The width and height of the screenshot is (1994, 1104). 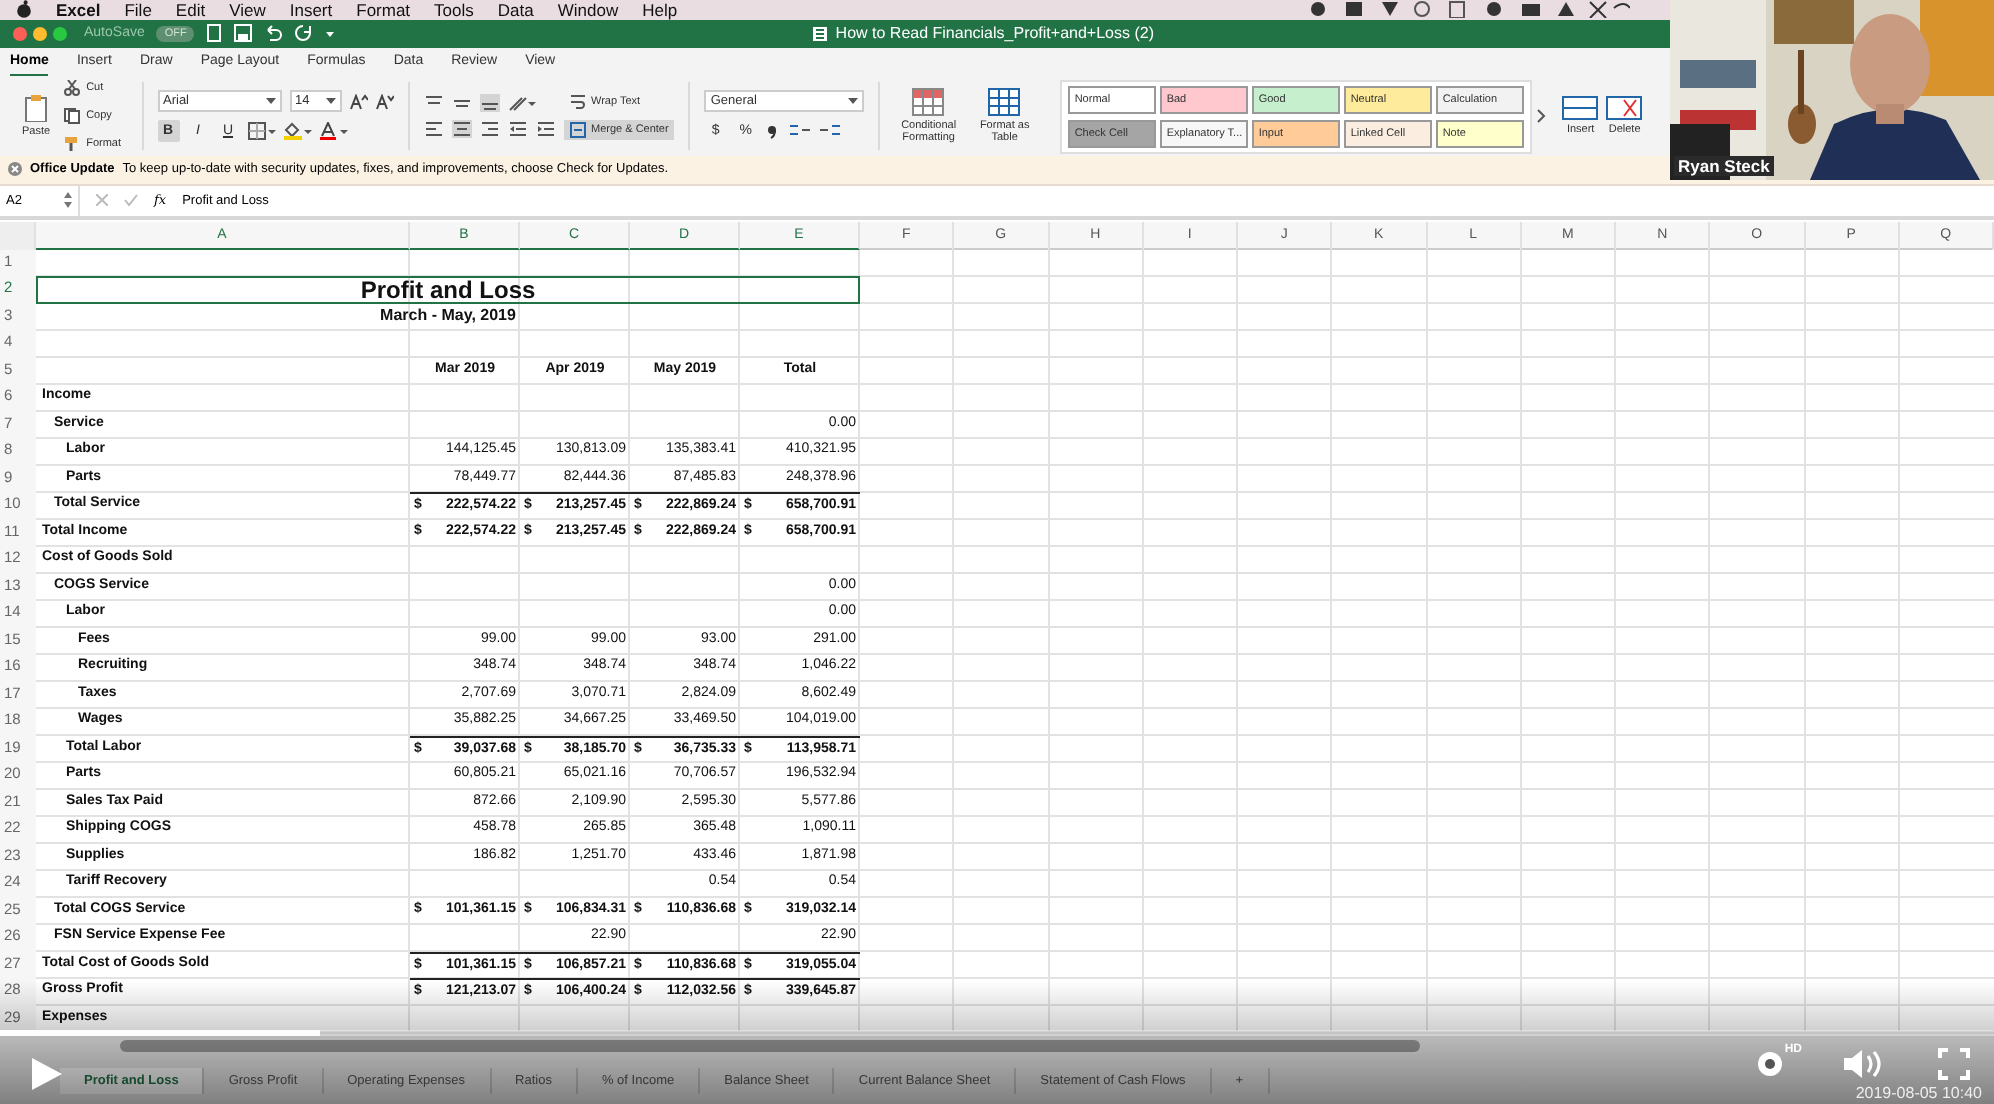 What do you see at coordinates (517, 129) in the screenshot?
I see `decrease-indent-icon` at bounding box center [517, 129].